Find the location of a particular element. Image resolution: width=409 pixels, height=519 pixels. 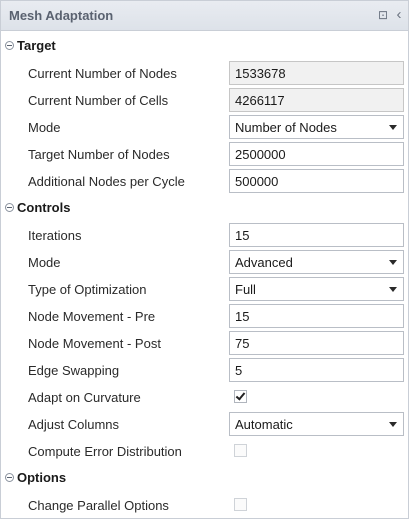

field-label: Node Movement - Pre is located at coordinates (92, 316).